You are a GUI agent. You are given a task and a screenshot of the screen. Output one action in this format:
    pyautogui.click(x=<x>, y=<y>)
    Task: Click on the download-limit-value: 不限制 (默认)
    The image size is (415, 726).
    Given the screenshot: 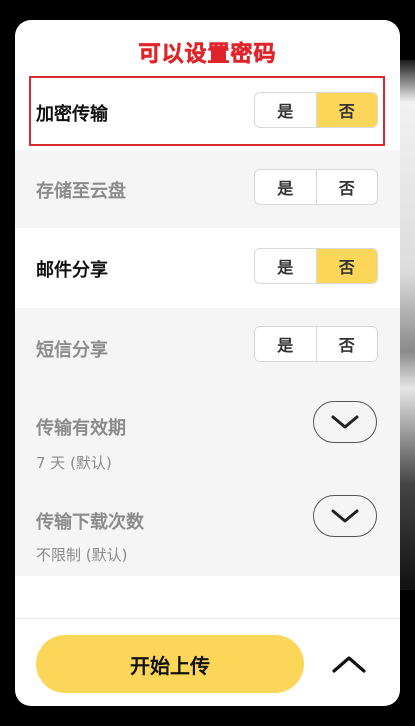 What is the action you would take?
    pyautogui.click(x=82, y=555)
    